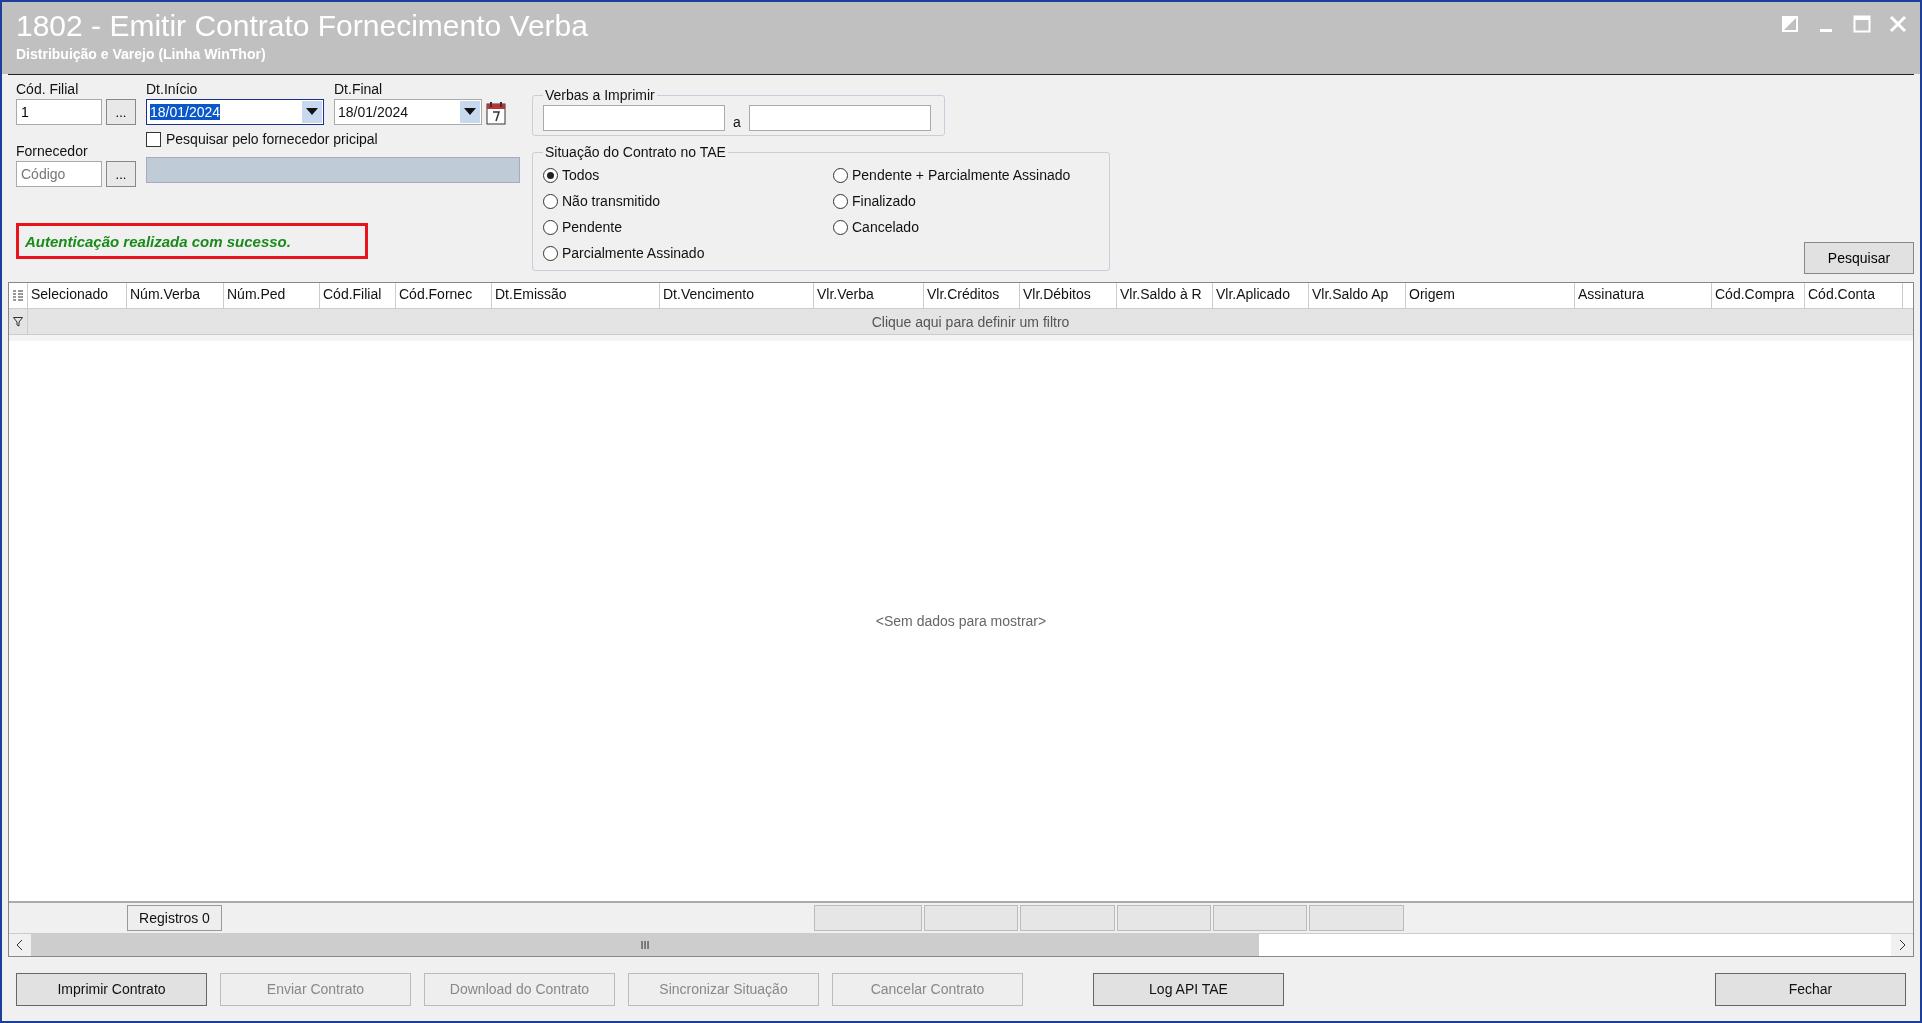  I want to click on horizontal-scrollbar: III, so click(961, 944).